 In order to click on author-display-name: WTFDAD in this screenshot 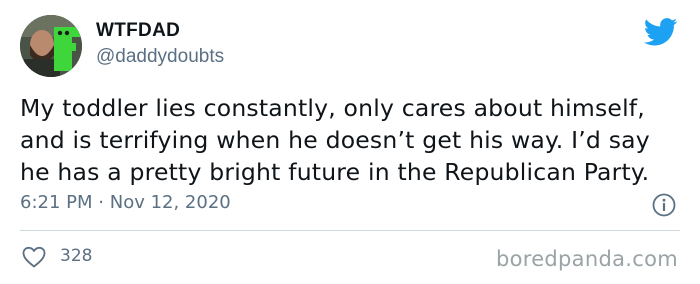, I will do `click(138, 31)`.